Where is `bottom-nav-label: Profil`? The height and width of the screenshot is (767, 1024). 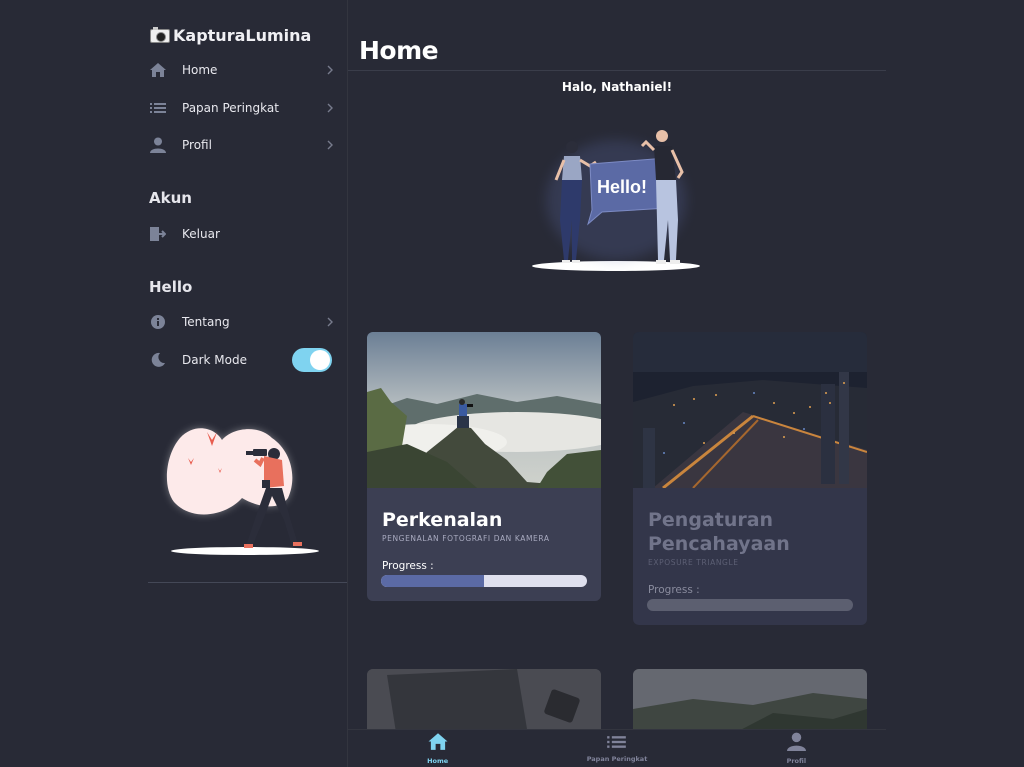
bottom-nav-label: Profil is located at coordinates (796, 761).